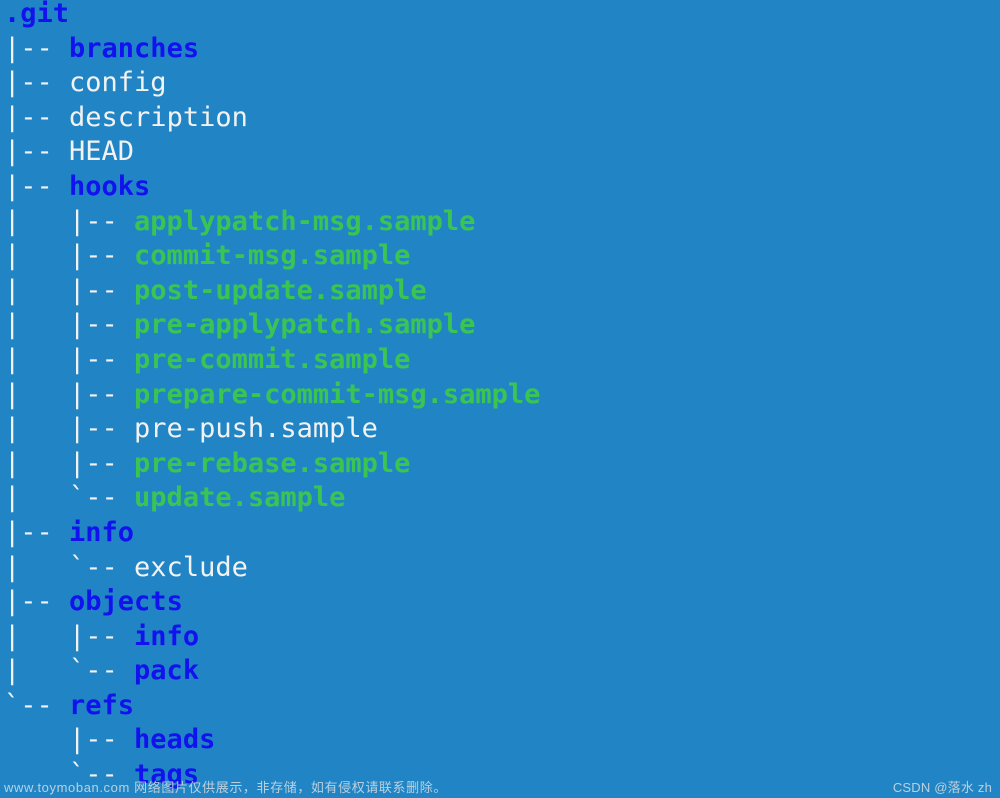 This screenshot has width=1000, height=798. I want to click on tree-entry-file: exclude, so click(191, 567).